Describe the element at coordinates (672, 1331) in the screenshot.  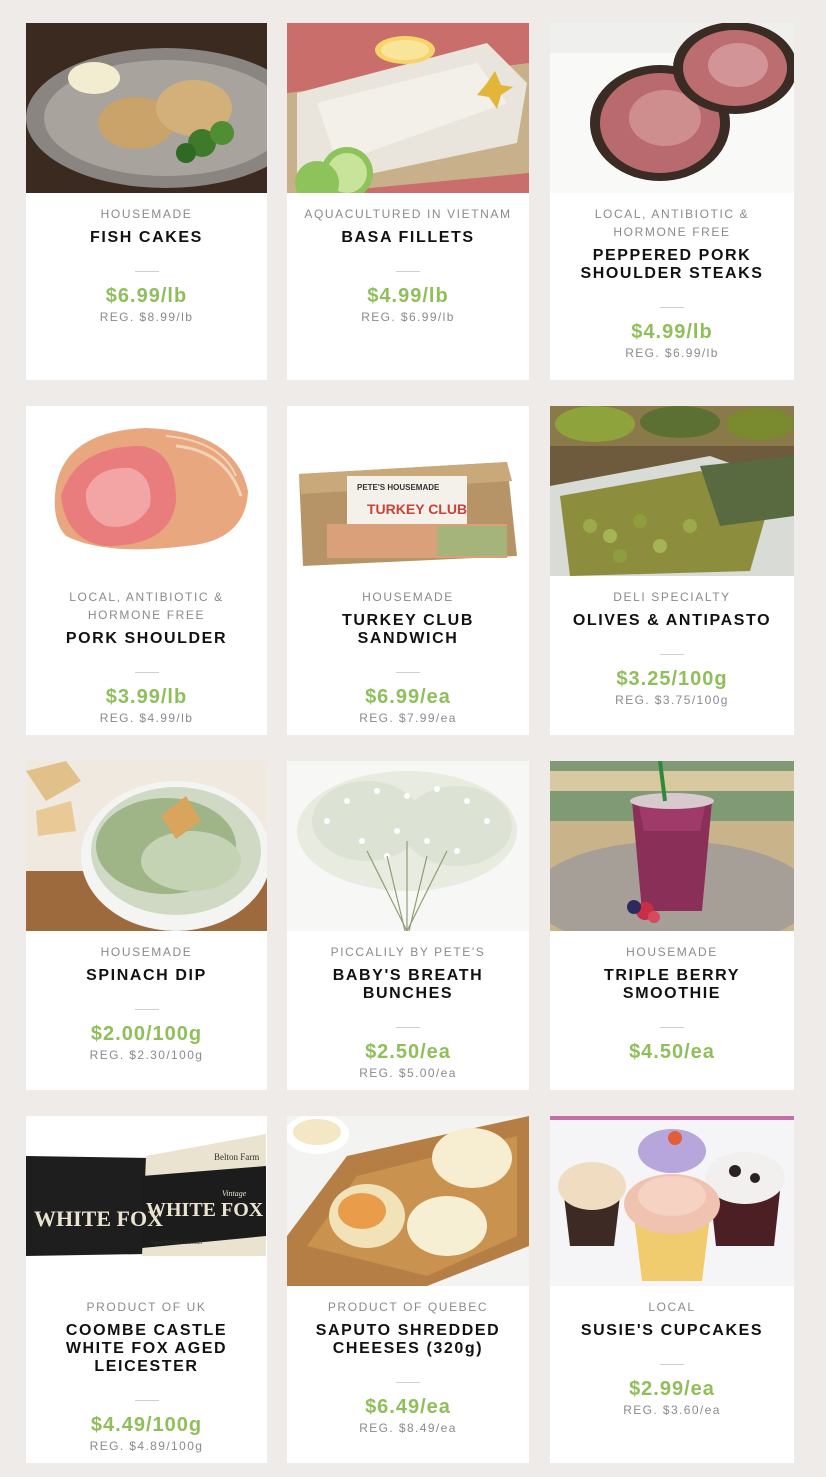
I see `product-name: SUSIE'S CUPCAKES` at that location.